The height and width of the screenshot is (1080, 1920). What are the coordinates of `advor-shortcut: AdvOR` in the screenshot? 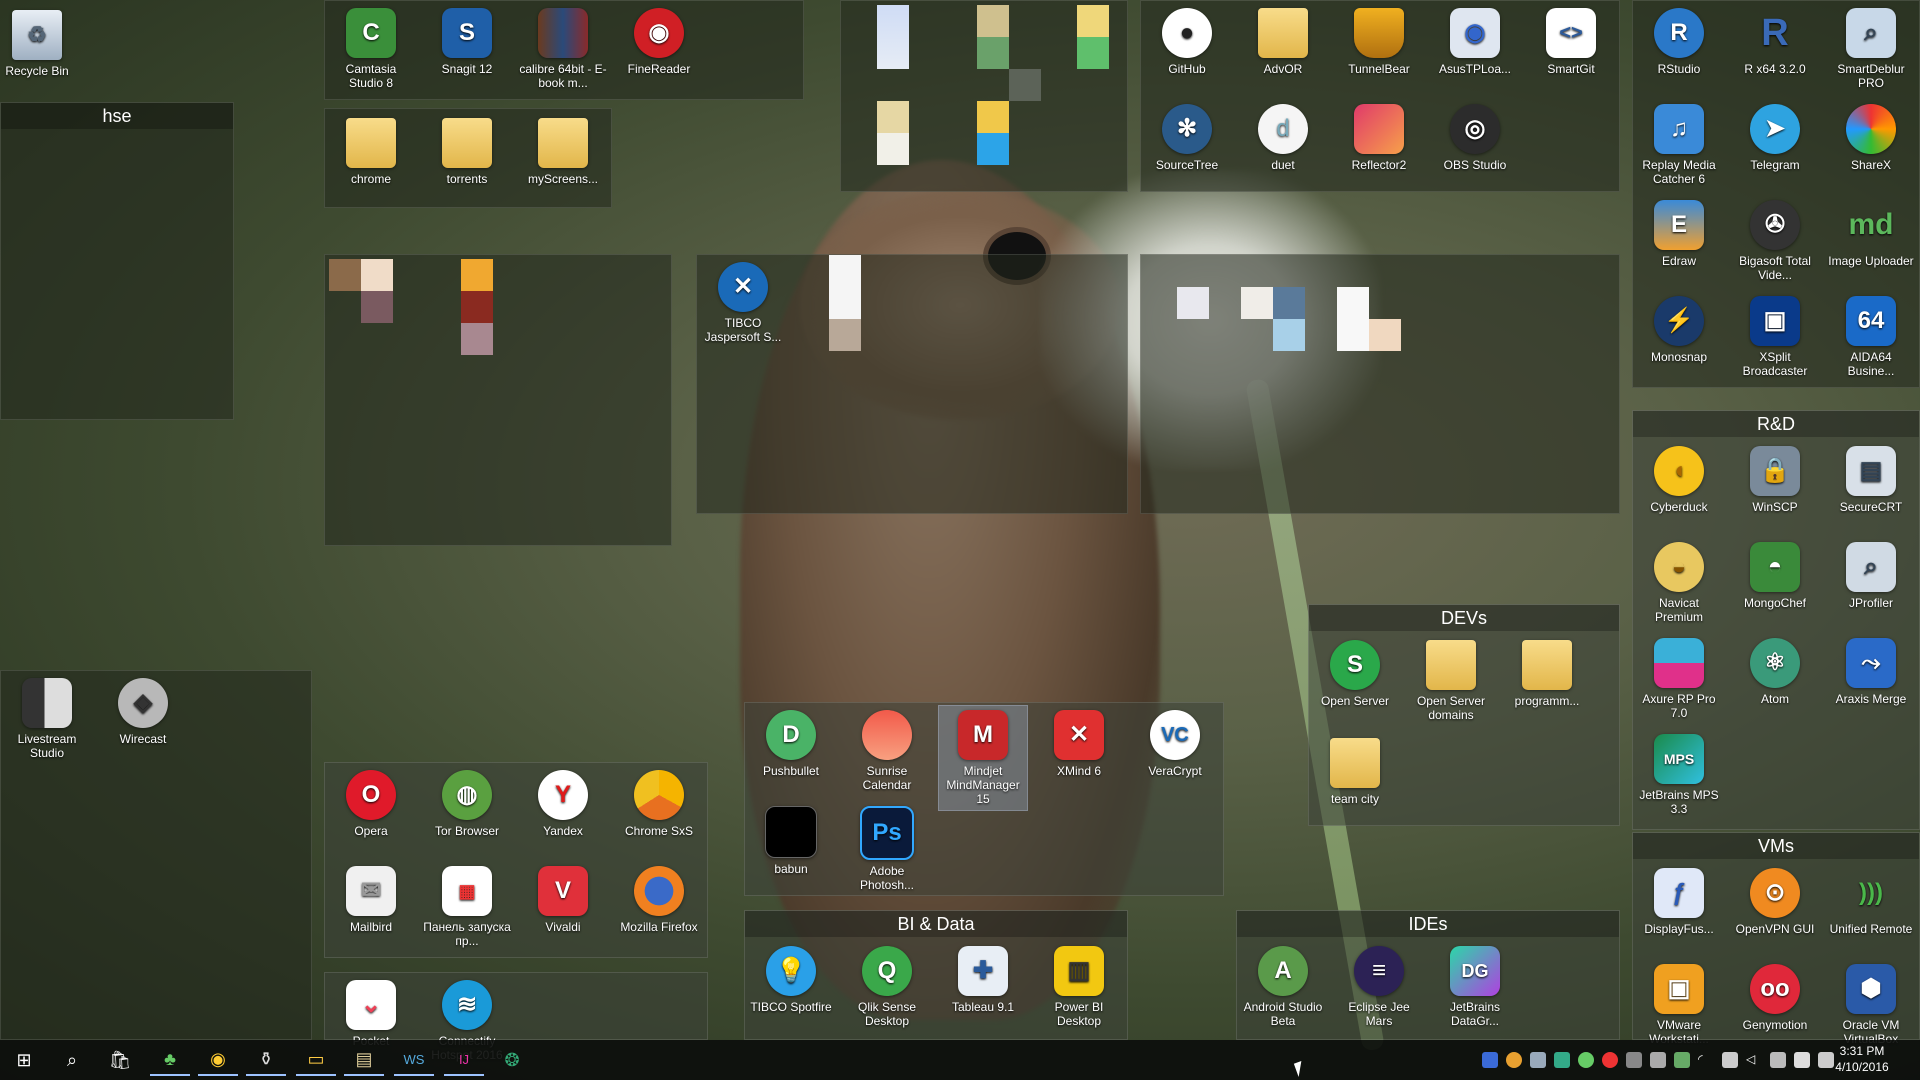 It's located at (1283, 40).